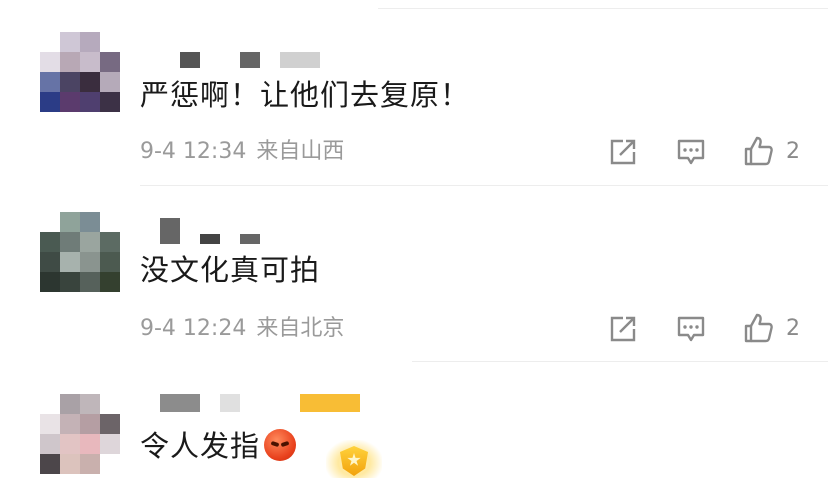 This screenshot has height=478, width=828. I want to click on fan-badge-icon, so click(354, 459).